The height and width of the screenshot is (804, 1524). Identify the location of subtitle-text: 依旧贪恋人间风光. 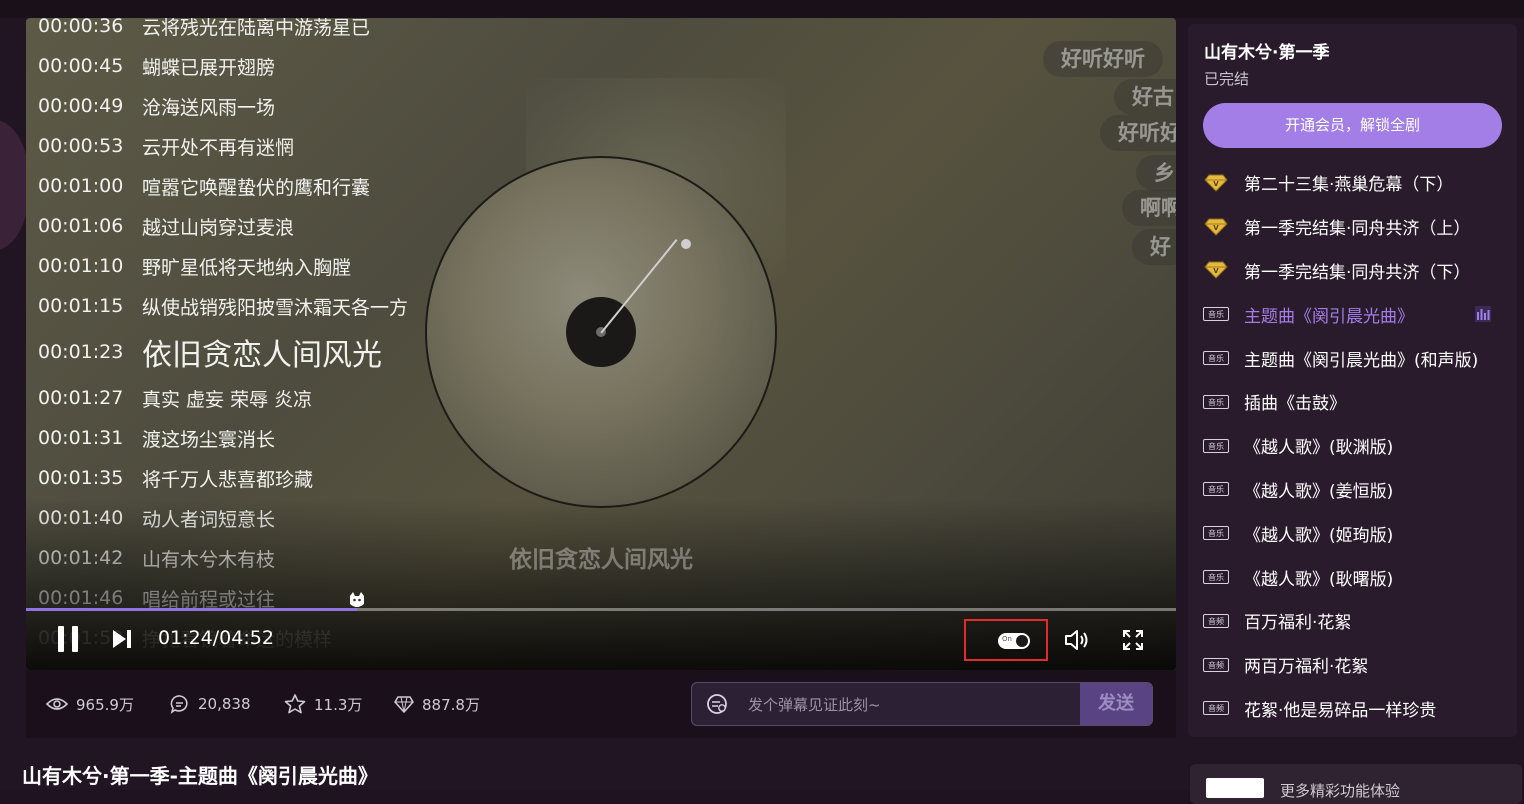
(601, 560).